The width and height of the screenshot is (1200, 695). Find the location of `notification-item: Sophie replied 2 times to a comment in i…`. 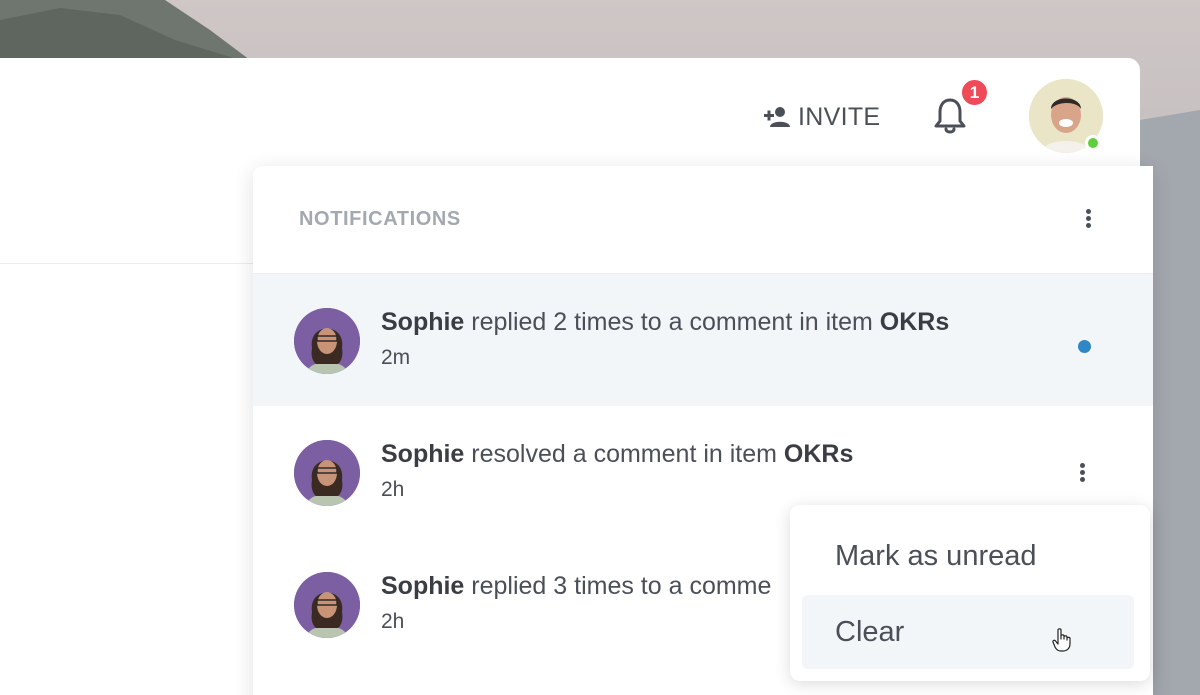

notification-item: Sophie replied 2 times to a comment in i… is located at coordinates (703, 340).